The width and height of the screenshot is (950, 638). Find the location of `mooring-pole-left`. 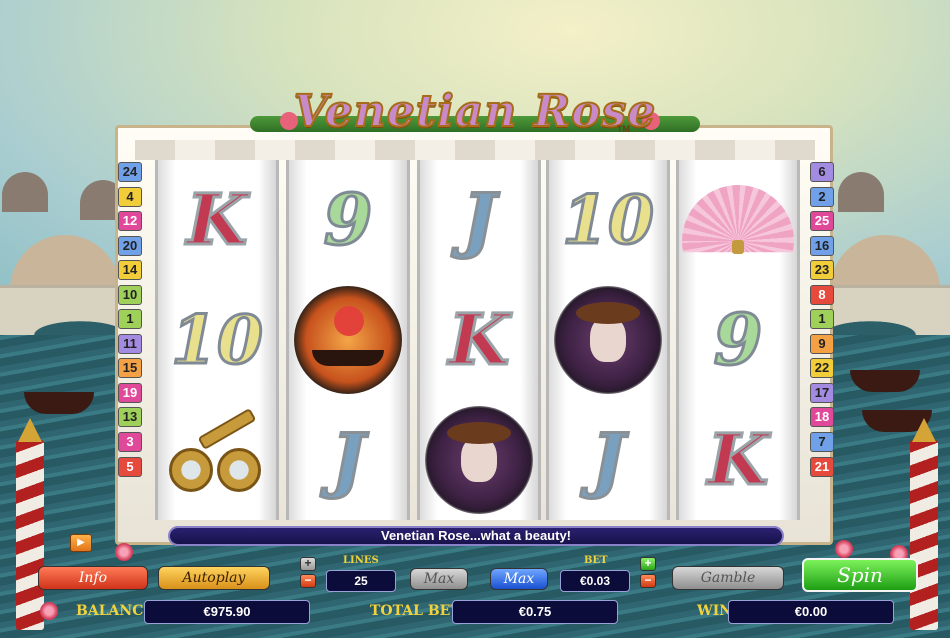

mooring-pole-left is located at coordinates (30, 524).